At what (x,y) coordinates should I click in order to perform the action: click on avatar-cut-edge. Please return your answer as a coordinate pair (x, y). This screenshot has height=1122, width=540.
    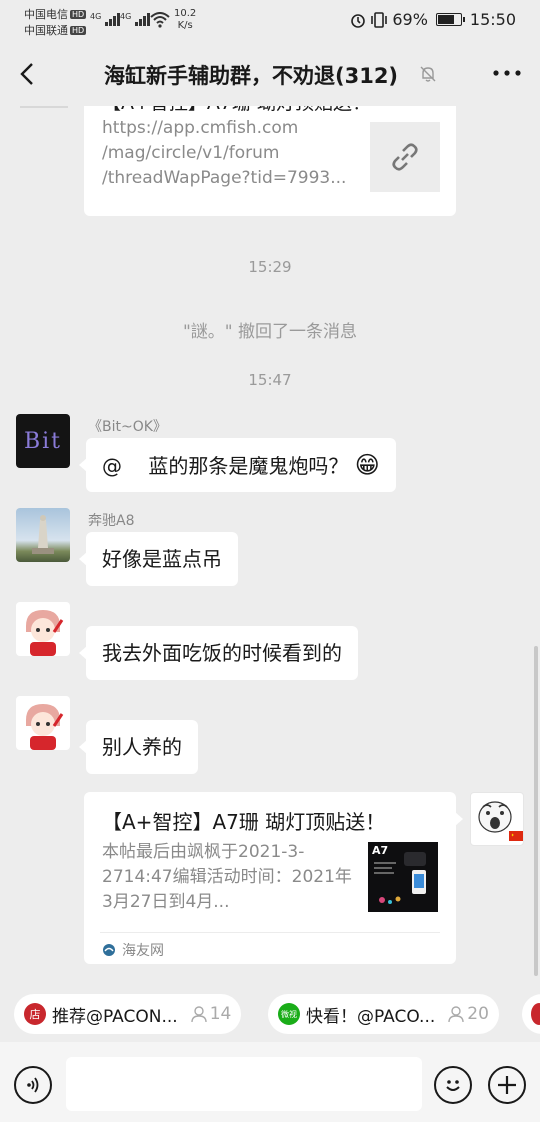
    Looking at the image, I should click on (44, 107).